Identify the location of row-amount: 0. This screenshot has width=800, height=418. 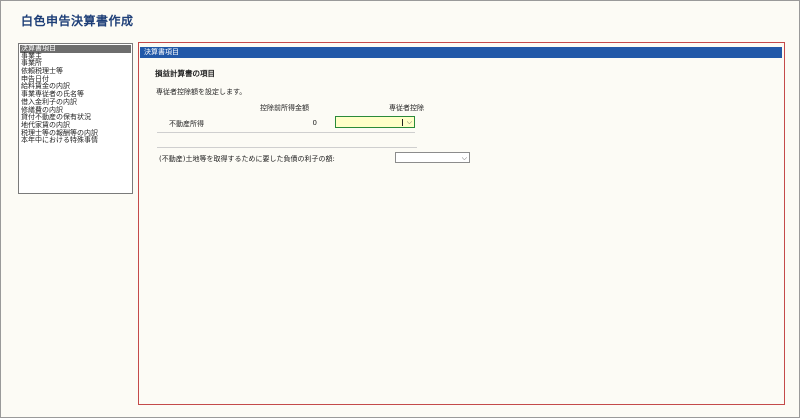
(314, 123).